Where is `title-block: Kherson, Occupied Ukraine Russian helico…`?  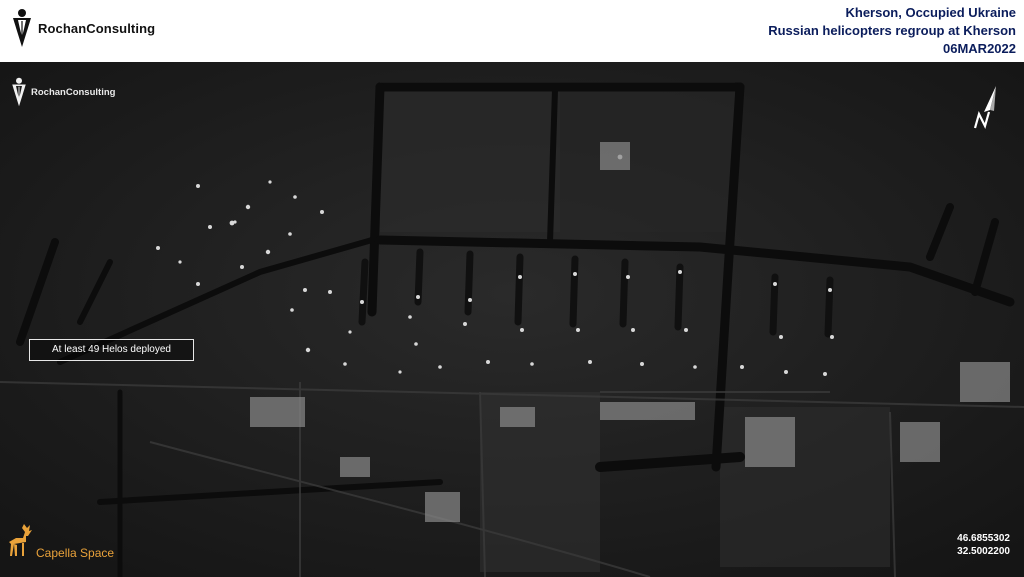
title-block: Kherson, Occupied Ukraine Russian helico… is located at coordinates (892, 31).